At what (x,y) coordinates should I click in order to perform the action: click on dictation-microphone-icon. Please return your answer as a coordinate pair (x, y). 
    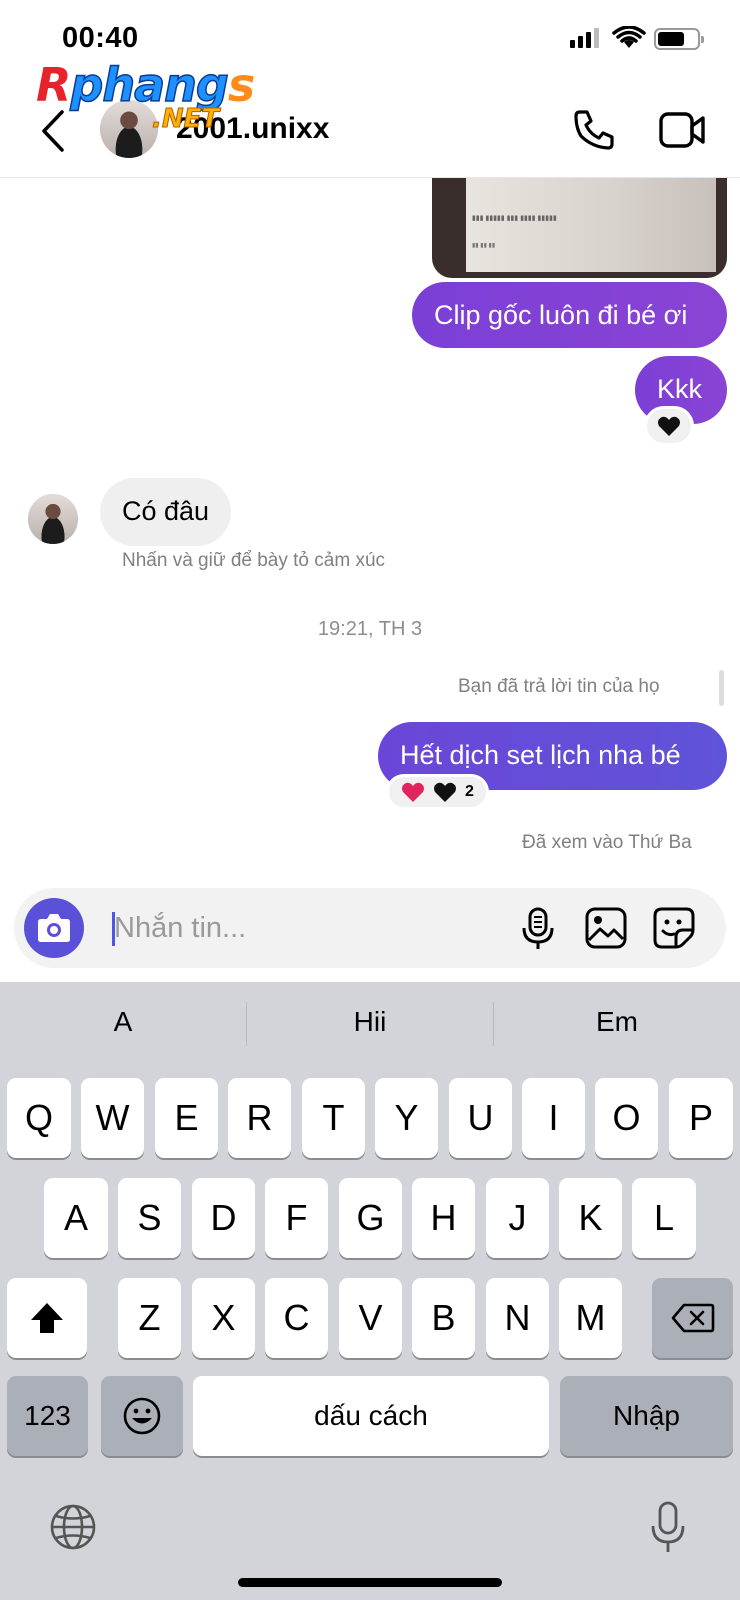
    Looking at the image, I should click on (668, 1528).